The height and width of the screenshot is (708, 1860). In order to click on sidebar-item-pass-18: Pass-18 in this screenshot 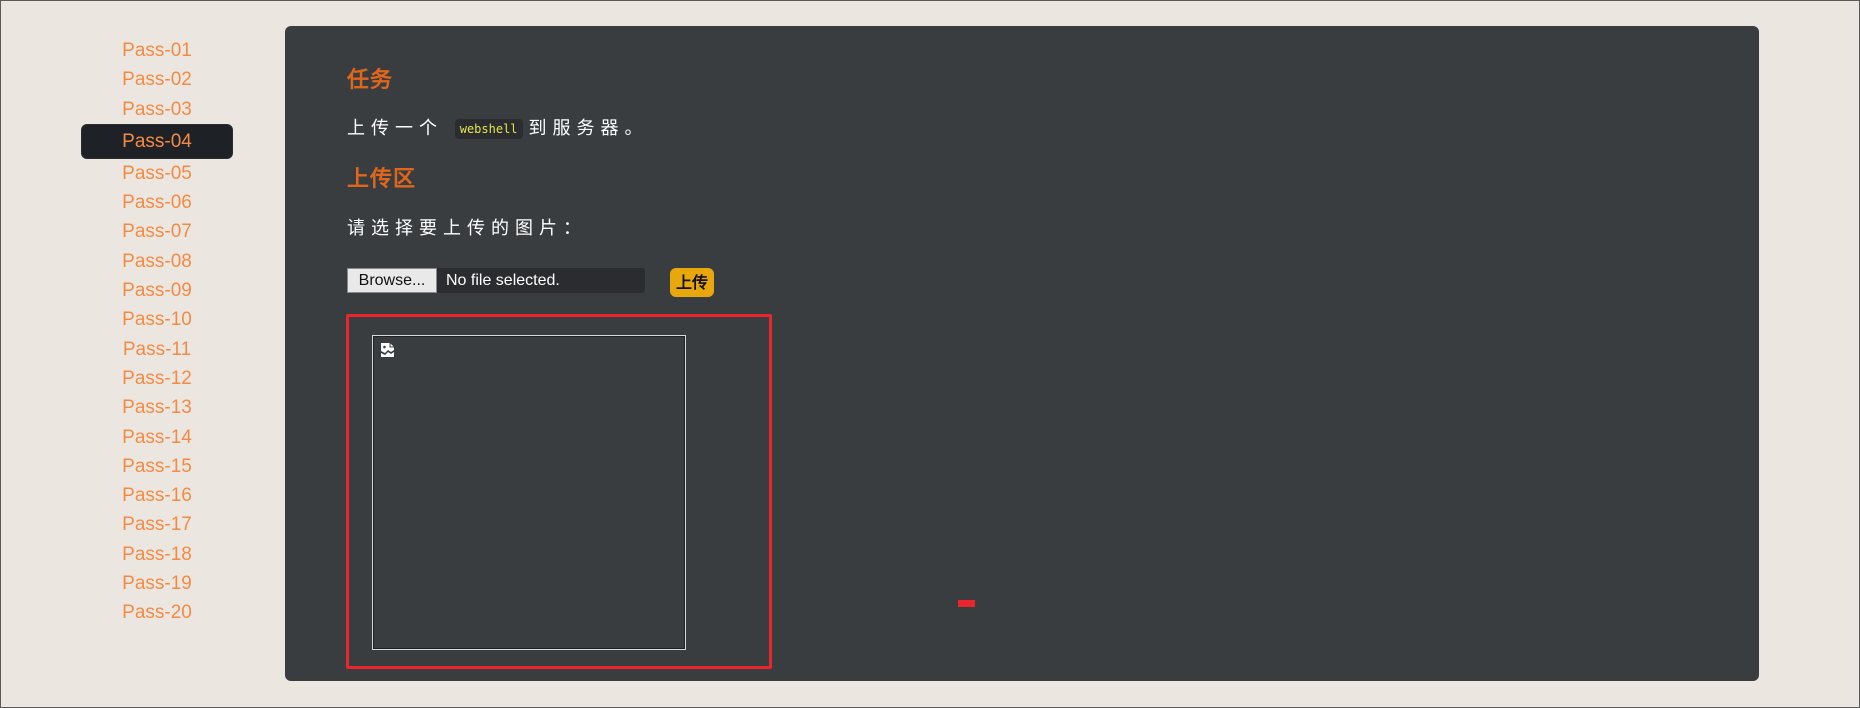, I will do `click(157, 554)`.